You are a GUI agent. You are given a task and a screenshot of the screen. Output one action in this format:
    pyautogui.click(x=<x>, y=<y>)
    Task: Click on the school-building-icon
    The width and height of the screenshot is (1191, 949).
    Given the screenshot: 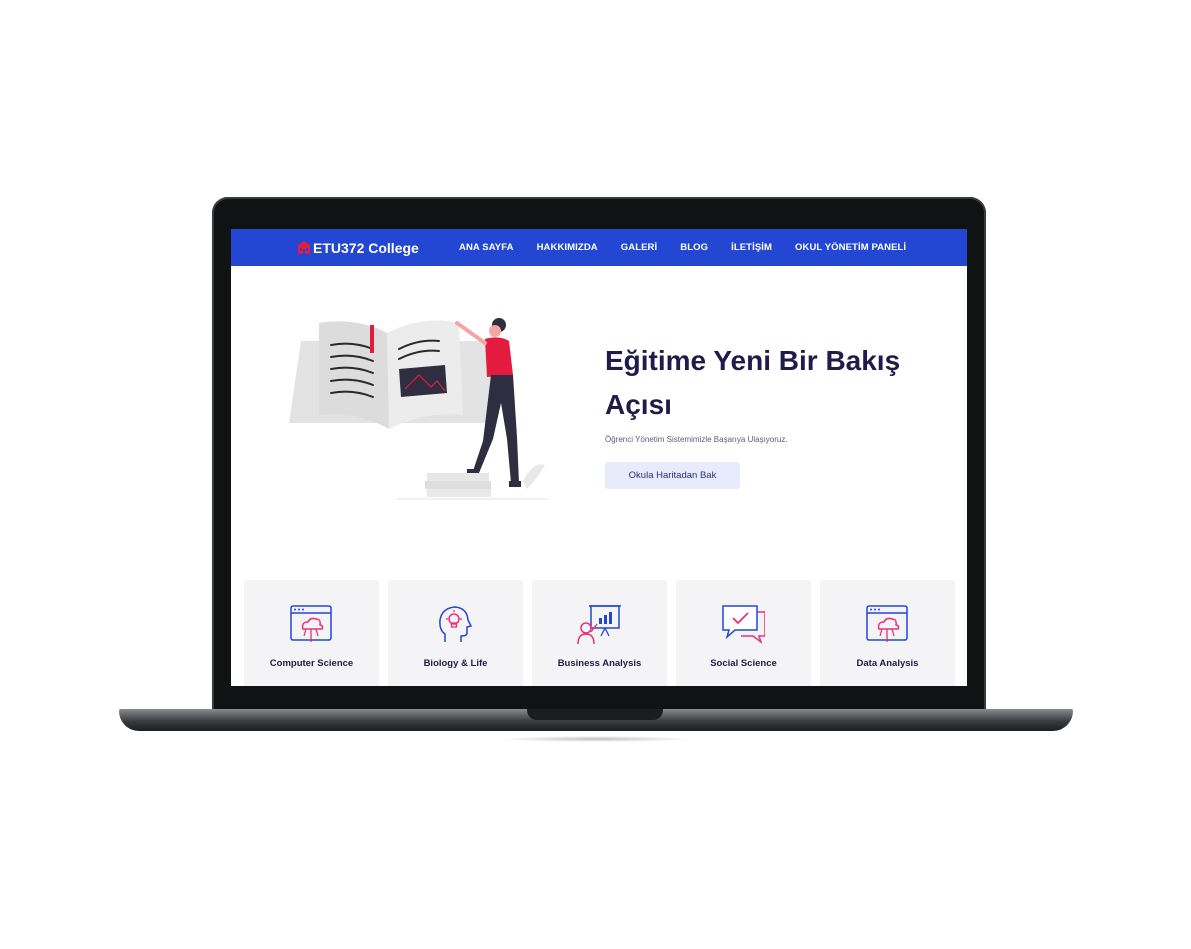 What is the action you would take?
    pyautogui.click(x=304, y=247)
    